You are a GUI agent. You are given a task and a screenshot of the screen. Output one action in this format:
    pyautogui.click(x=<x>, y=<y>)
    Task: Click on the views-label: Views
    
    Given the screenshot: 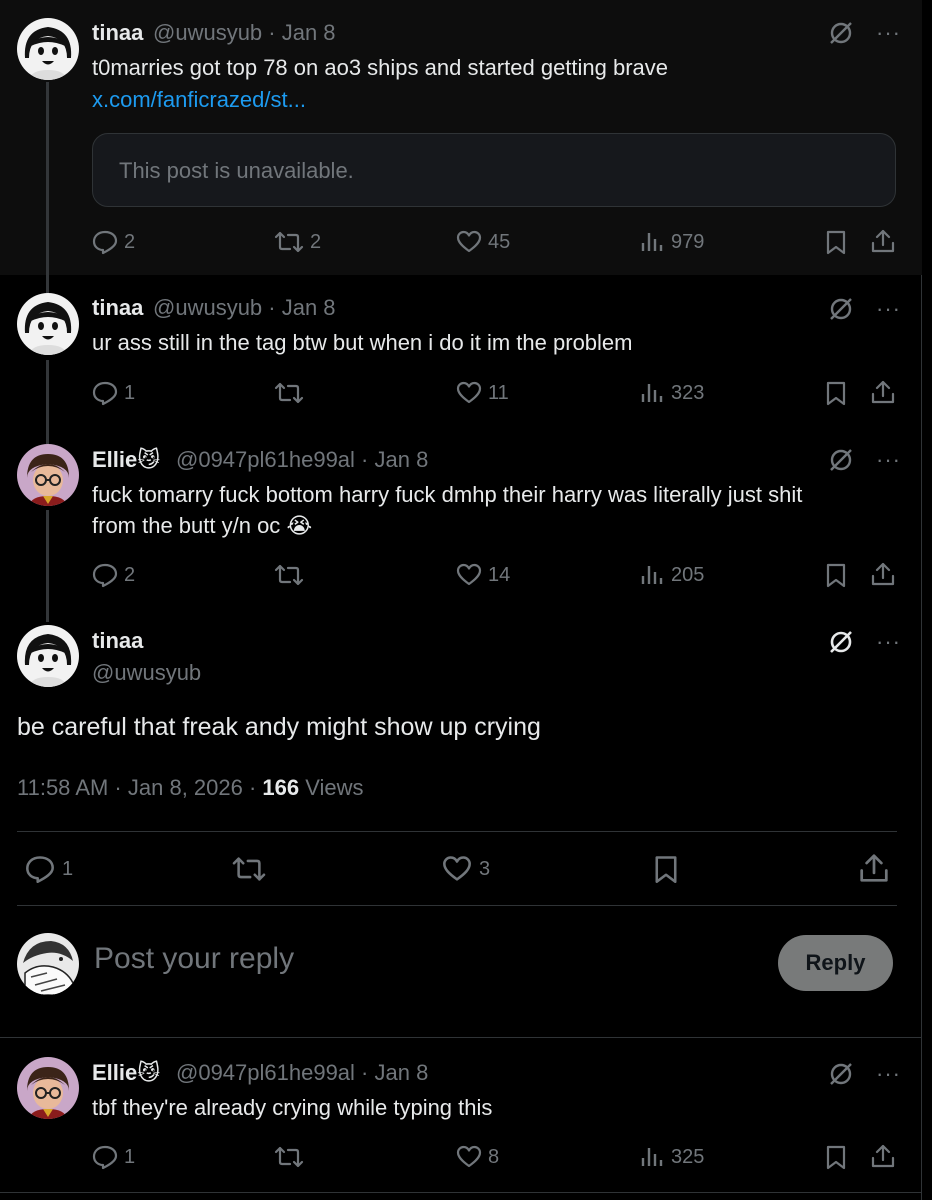 What is the action you would take?
    pyautogui.click(x=331, y=787)
    